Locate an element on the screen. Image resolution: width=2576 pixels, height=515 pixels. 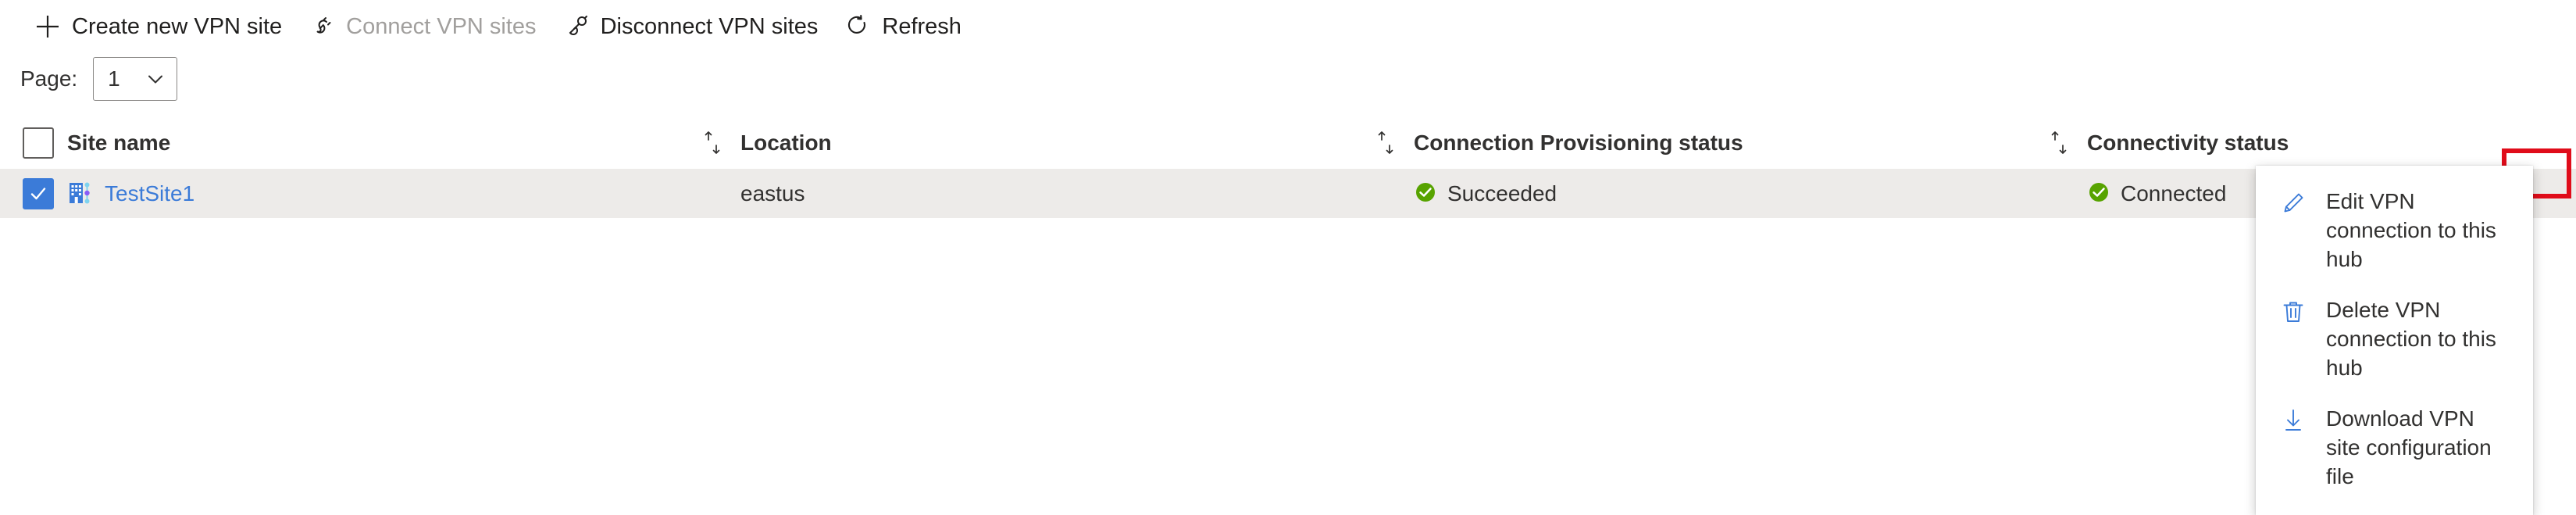
select-all-cell is located at coordinates (33, 143).